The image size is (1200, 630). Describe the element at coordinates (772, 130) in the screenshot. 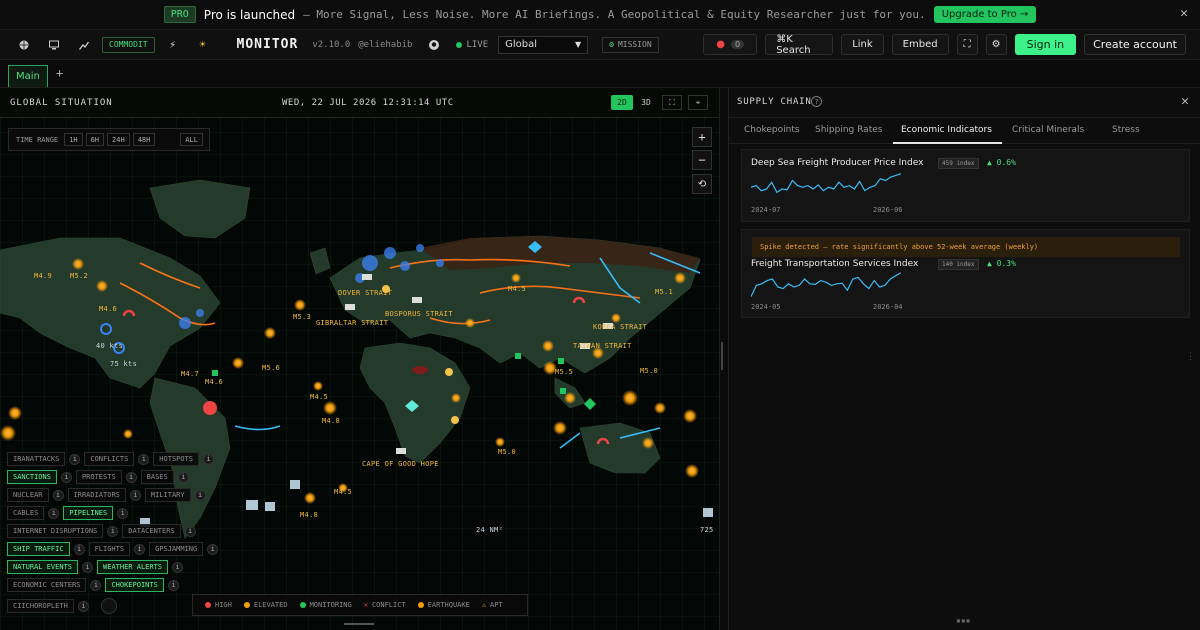

I see `tab-chokepoints: Chokepoints` at that location.